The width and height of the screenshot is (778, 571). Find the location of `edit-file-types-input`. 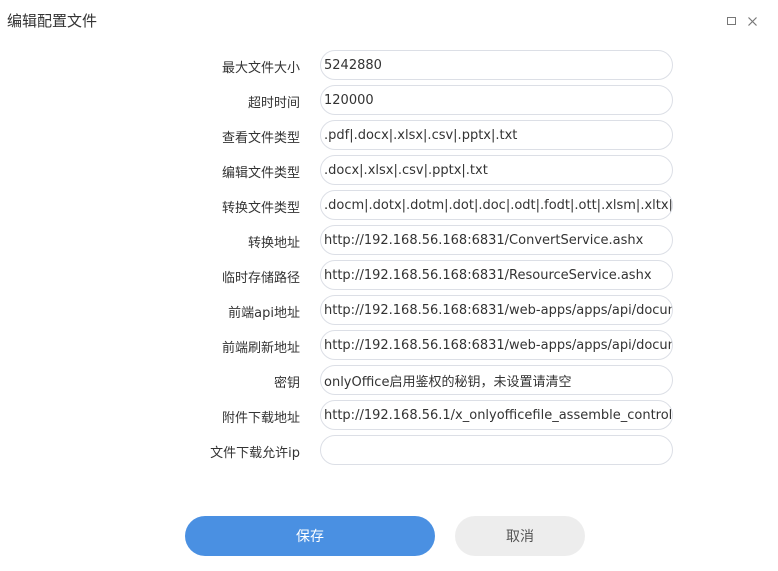

edit-file-types-input is located at coordinates (496, 170).